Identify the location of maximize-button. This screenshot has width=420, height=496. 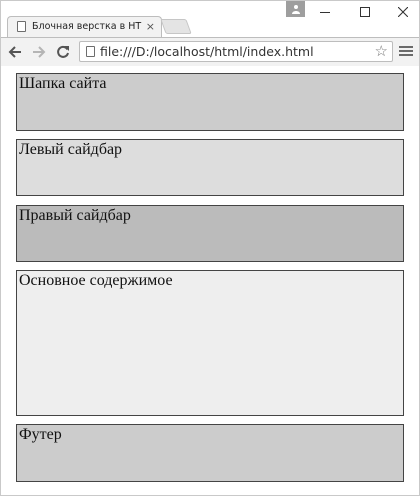
(365, 12).